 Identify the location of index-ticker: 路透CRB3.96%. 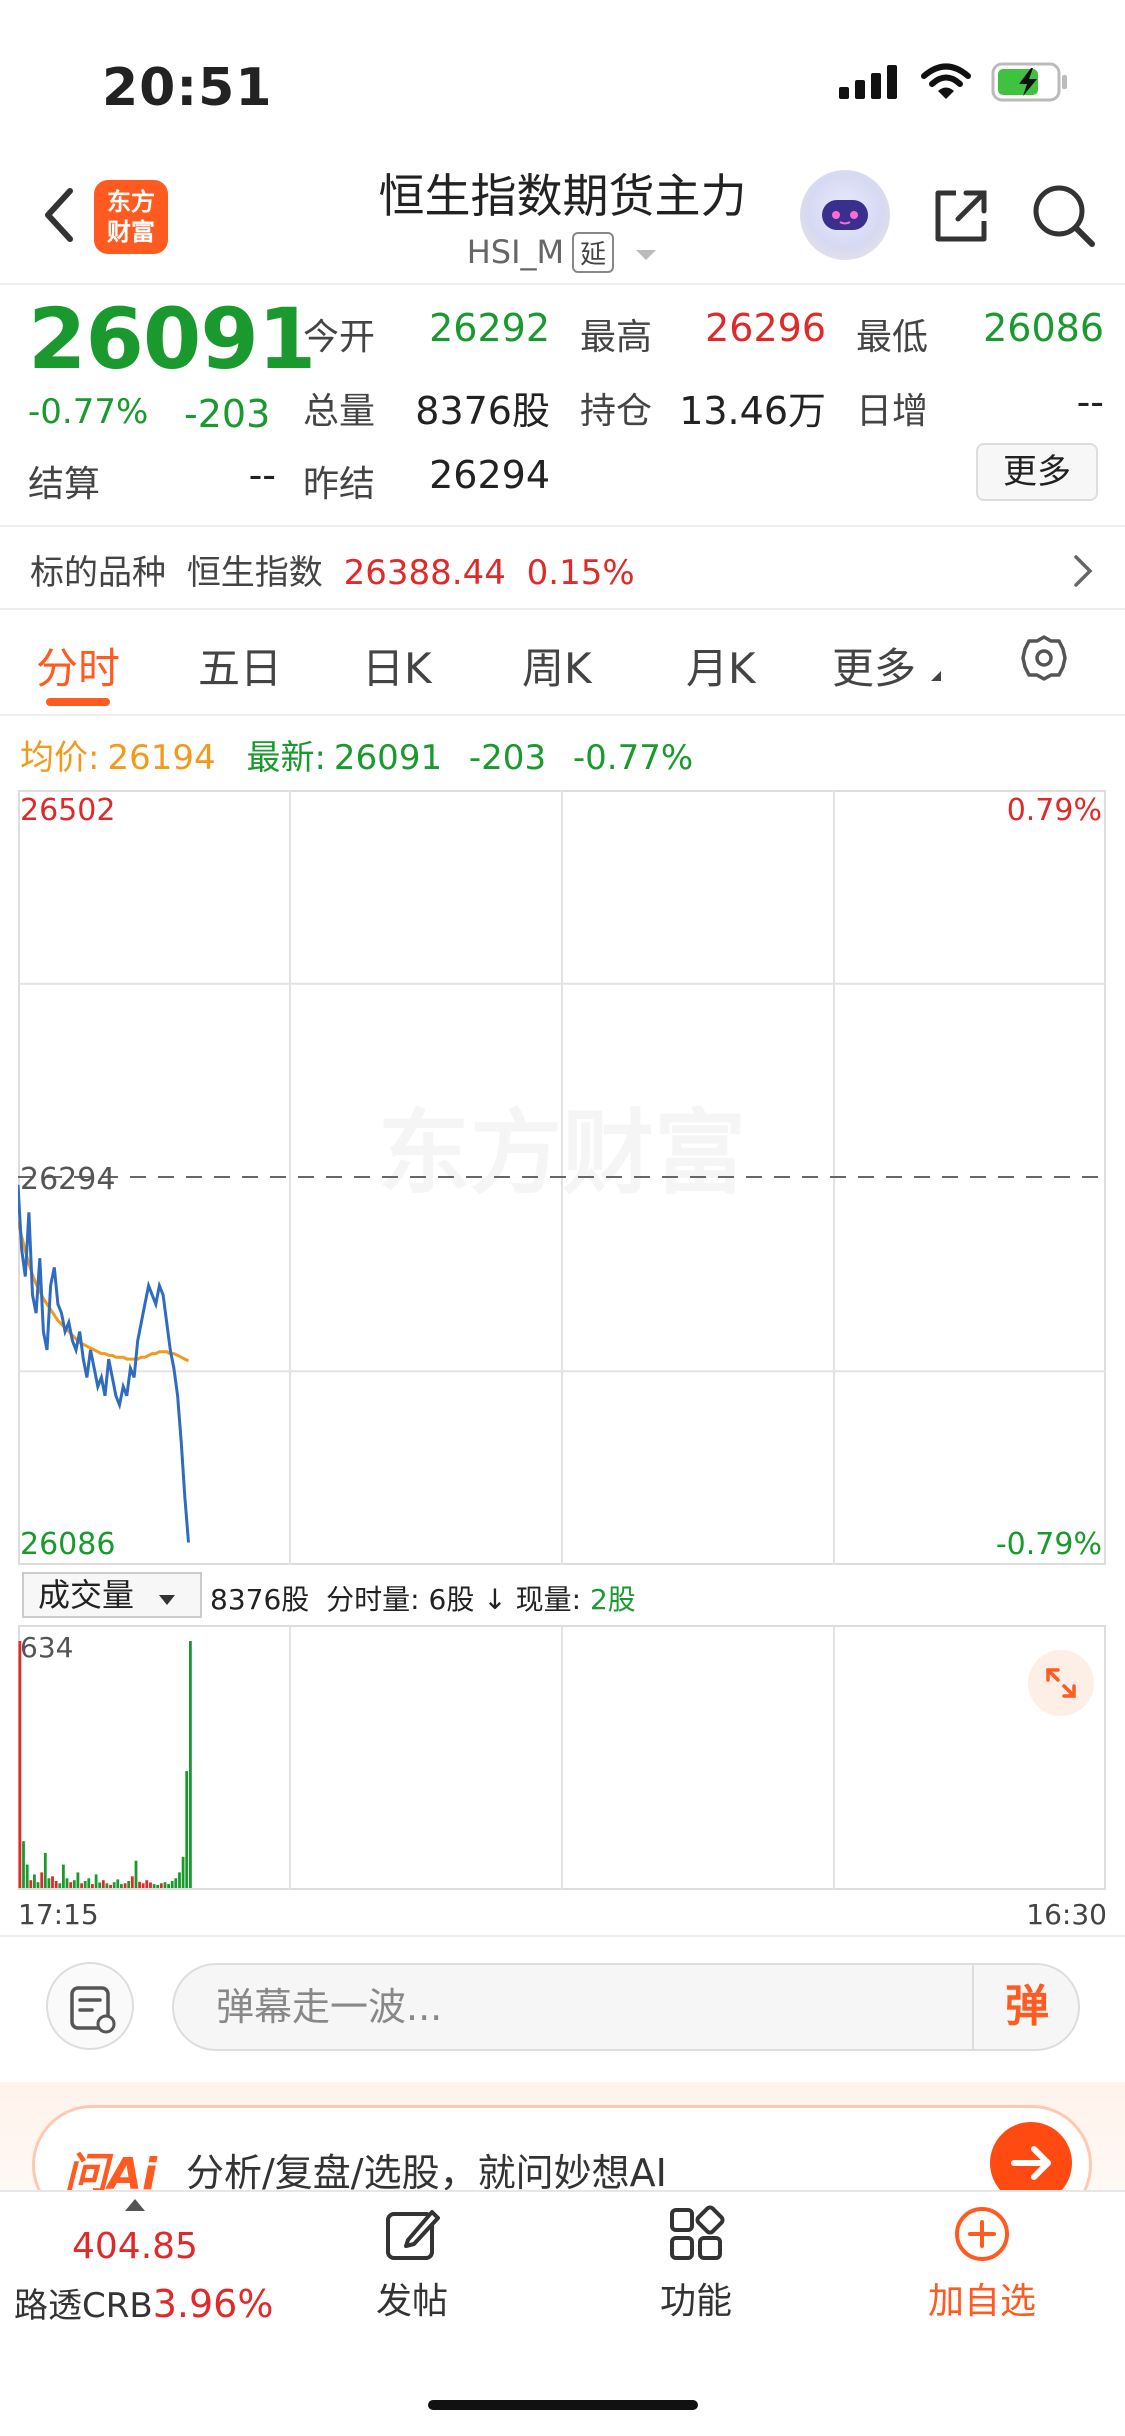
(143, 2302).